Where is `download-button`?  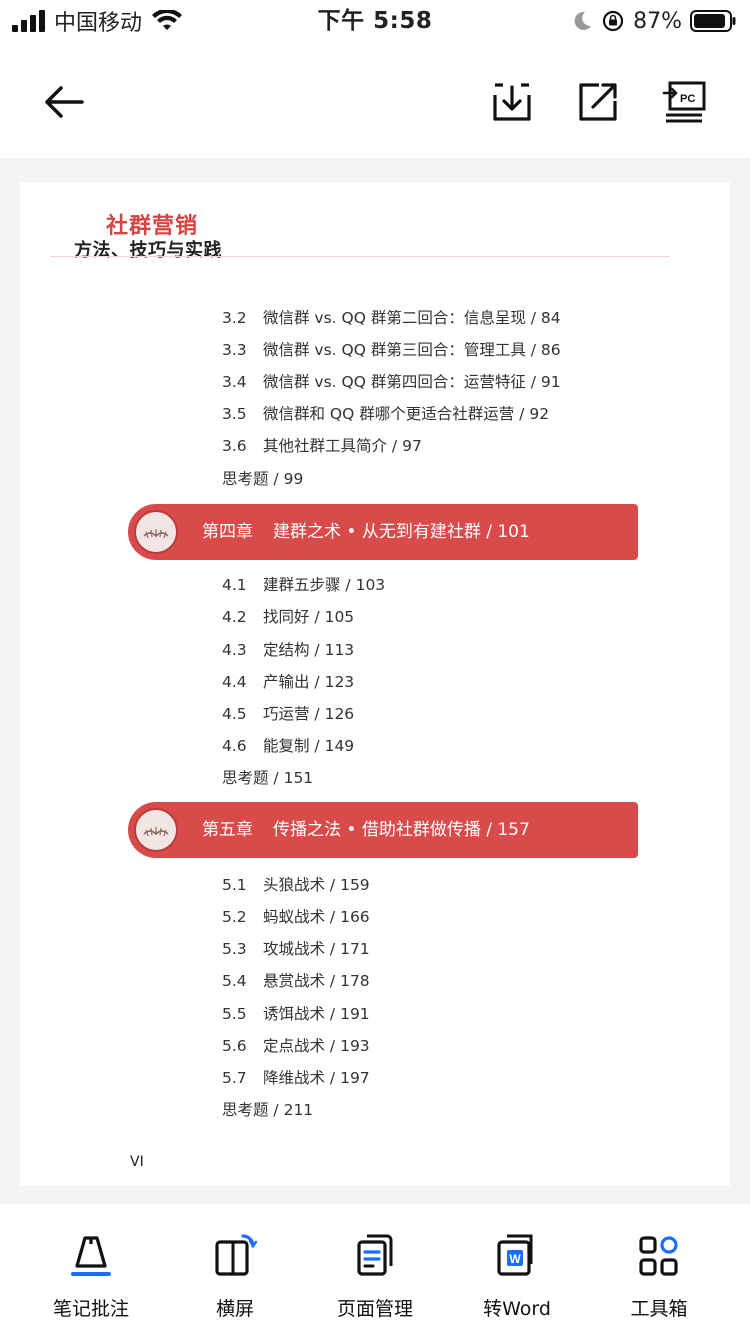
download-button is located at coordinates (512, 102).